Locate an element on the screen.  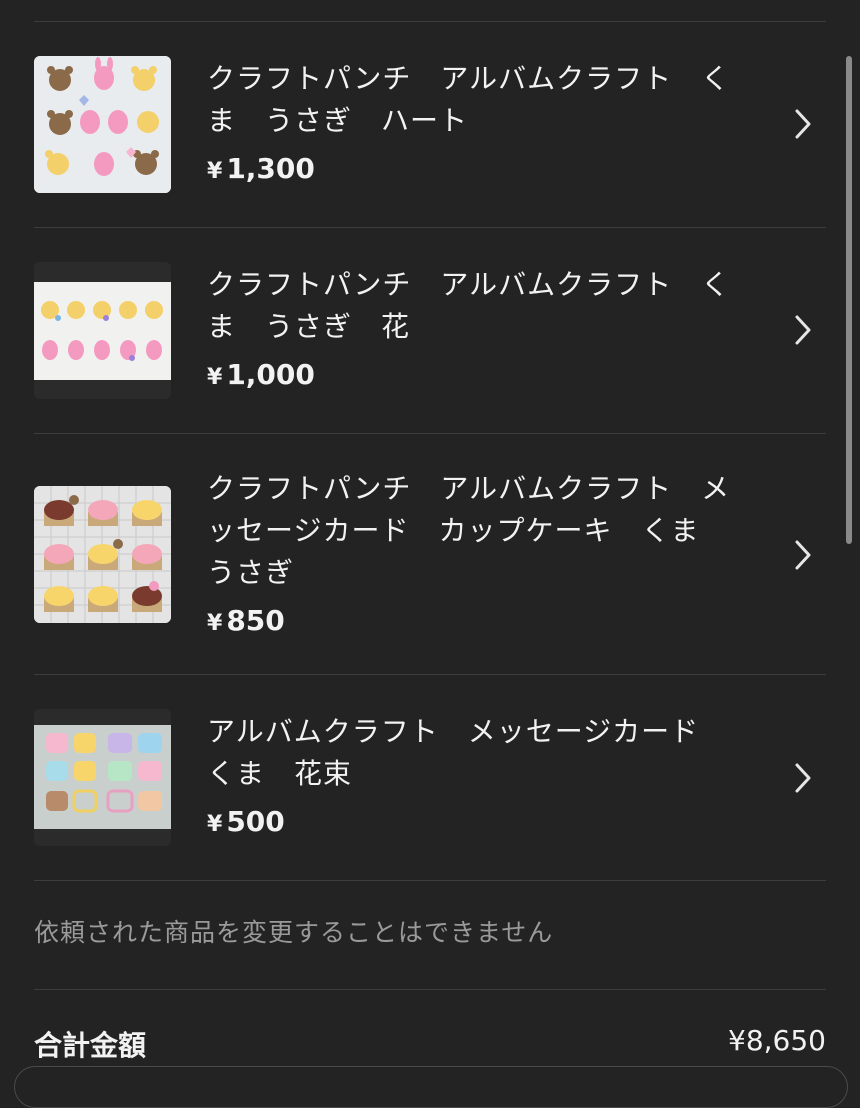
total-value: ¥8,650 is located at coordinates (777, 1040).